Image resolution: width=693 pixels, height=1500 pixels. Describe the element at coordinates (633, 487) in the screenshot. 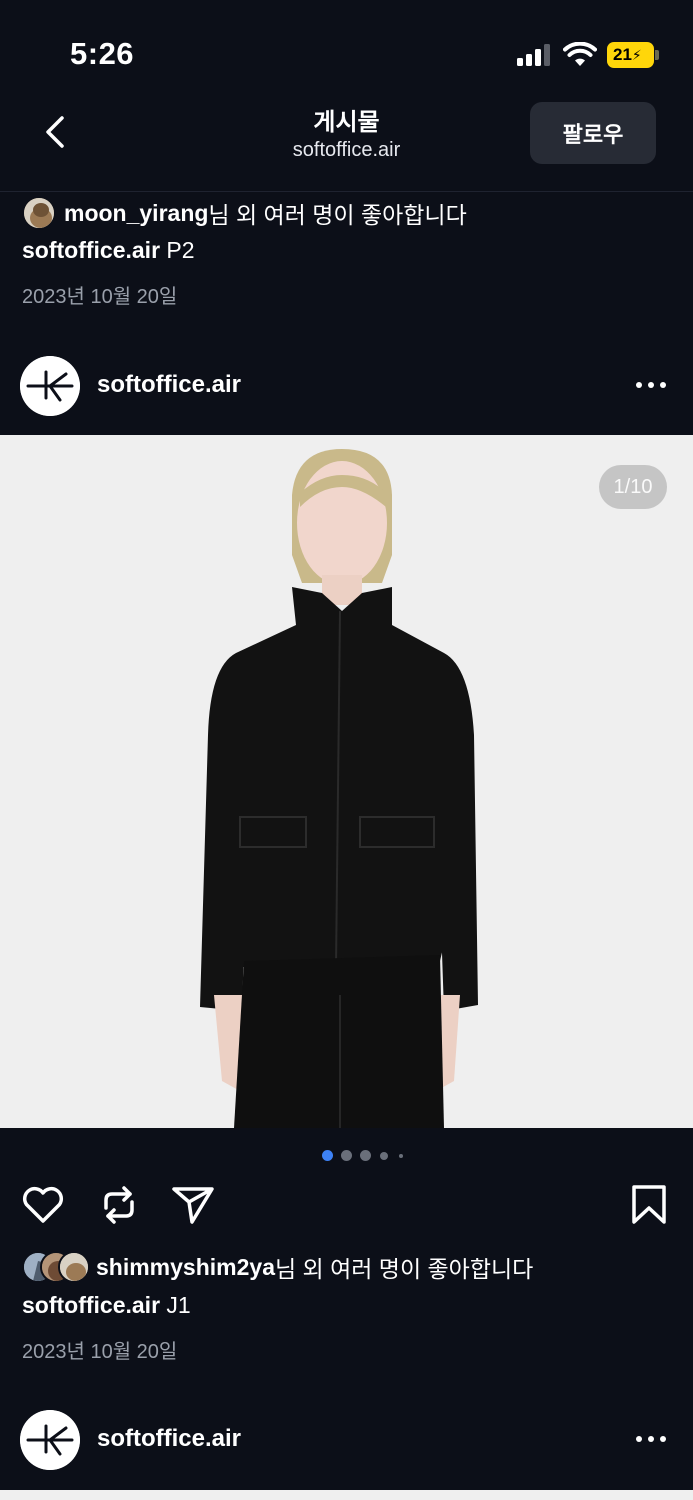

I see `carousel-counter: 1/10` at that location.